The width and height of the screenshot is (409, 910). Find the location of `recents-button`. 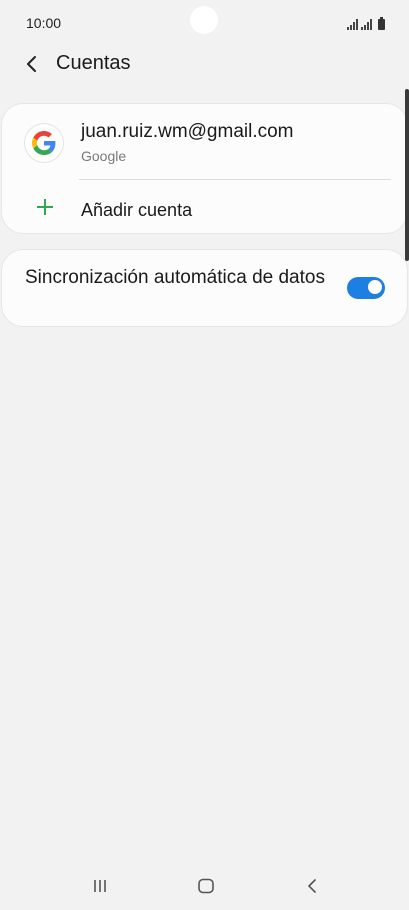

recents-button is located at coordinates (100, 886).